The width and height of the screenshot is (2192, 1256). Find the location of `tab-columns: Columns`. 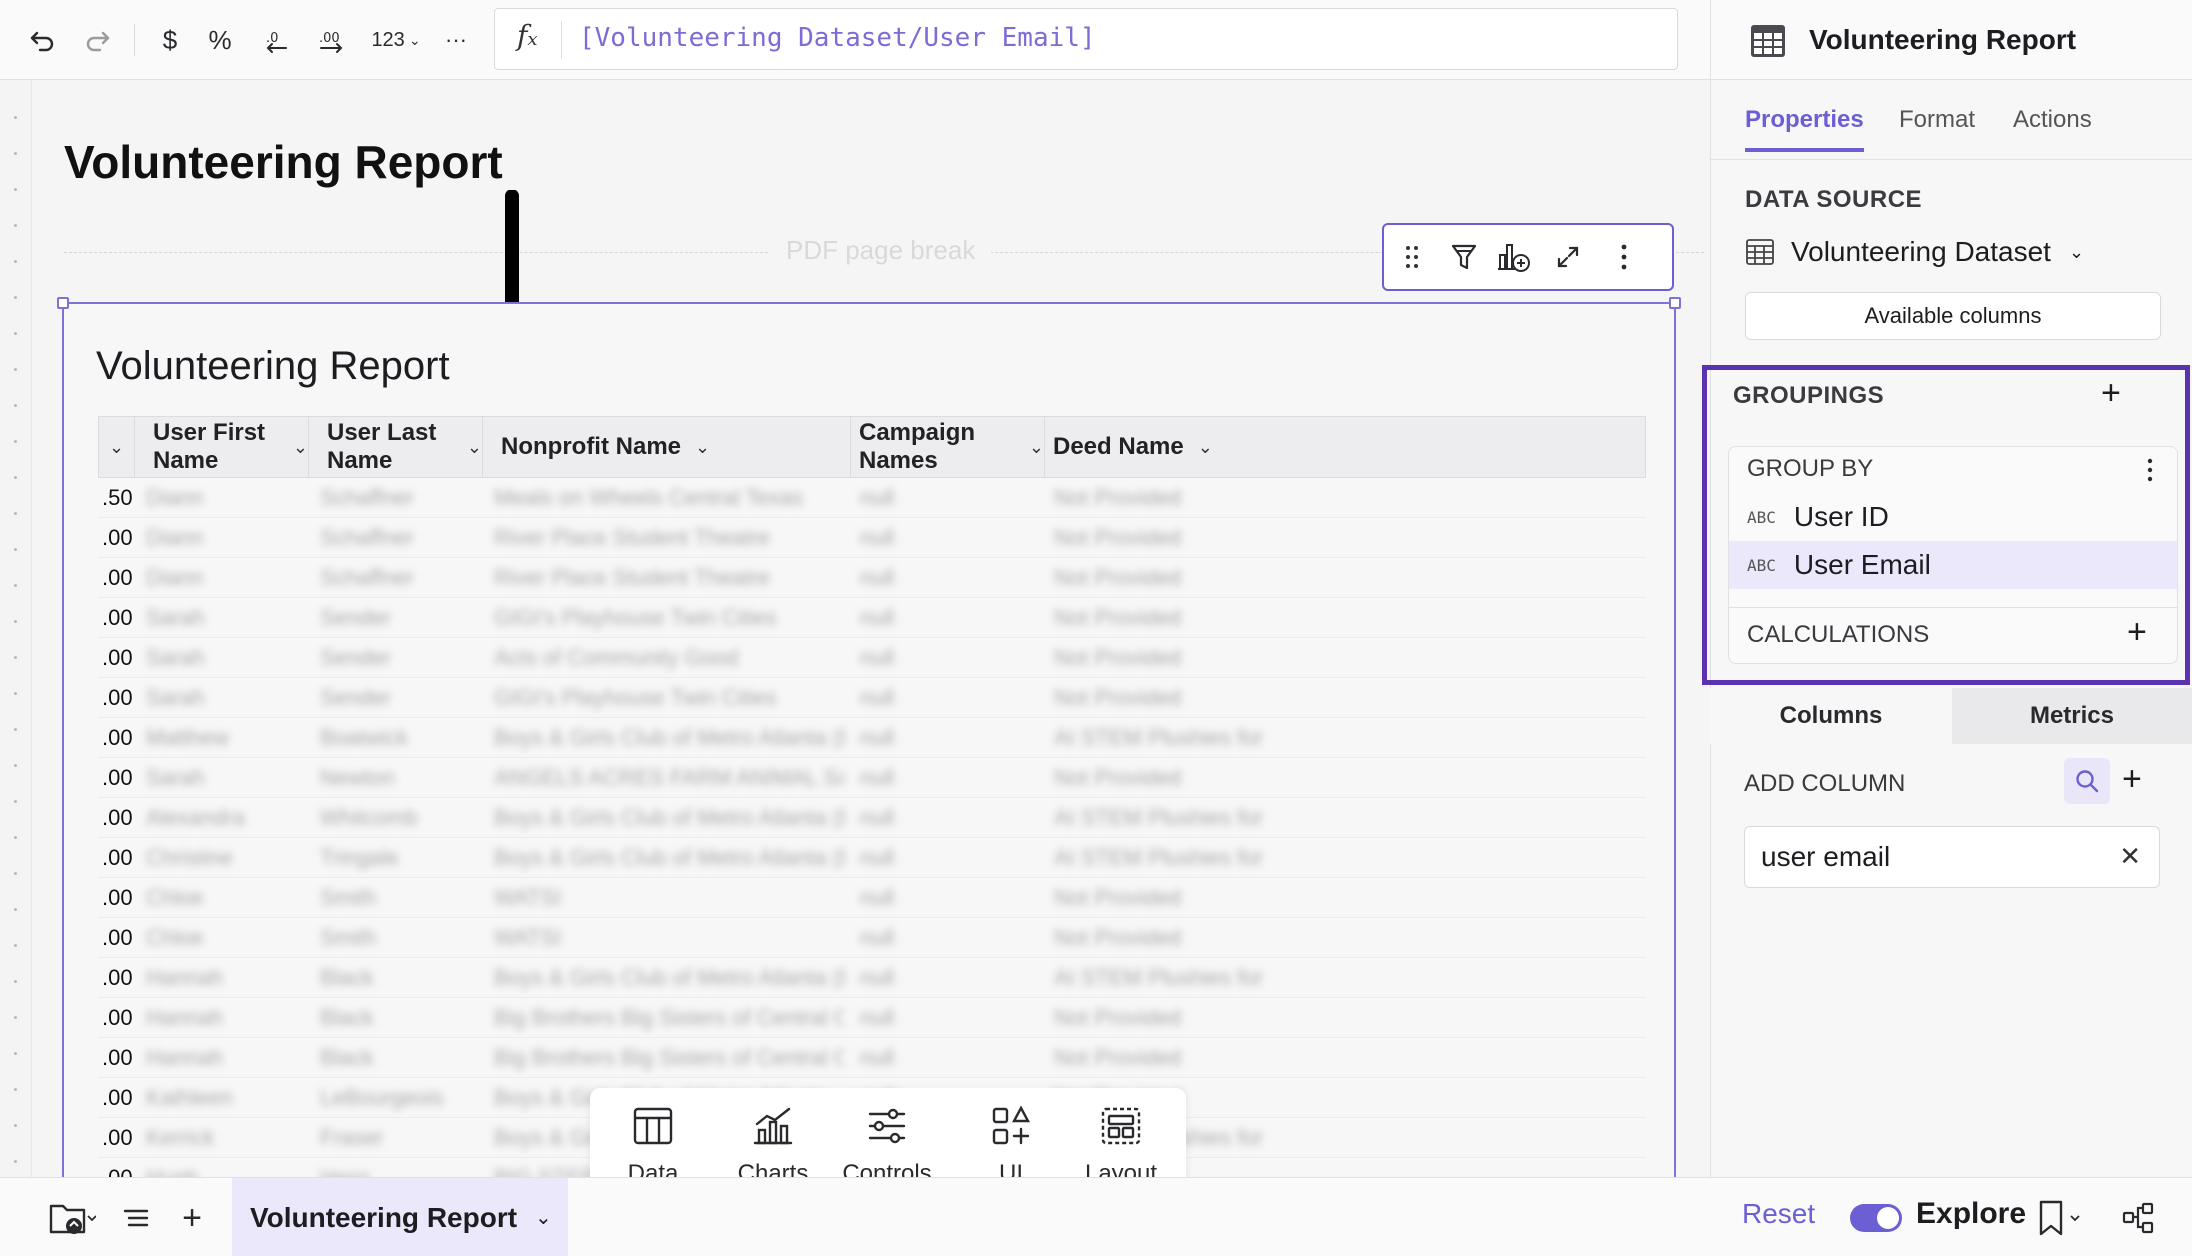

tab-columns: Columns is located at coordinates (1831, 716).